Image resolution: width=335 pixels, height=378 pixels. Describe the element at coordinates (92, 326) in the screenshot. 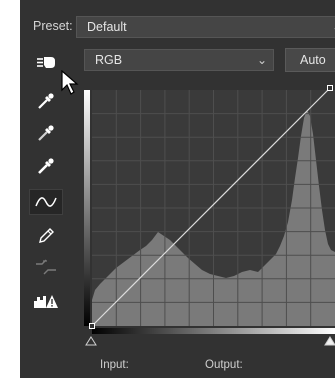

I see `curve-point-black` at that location.